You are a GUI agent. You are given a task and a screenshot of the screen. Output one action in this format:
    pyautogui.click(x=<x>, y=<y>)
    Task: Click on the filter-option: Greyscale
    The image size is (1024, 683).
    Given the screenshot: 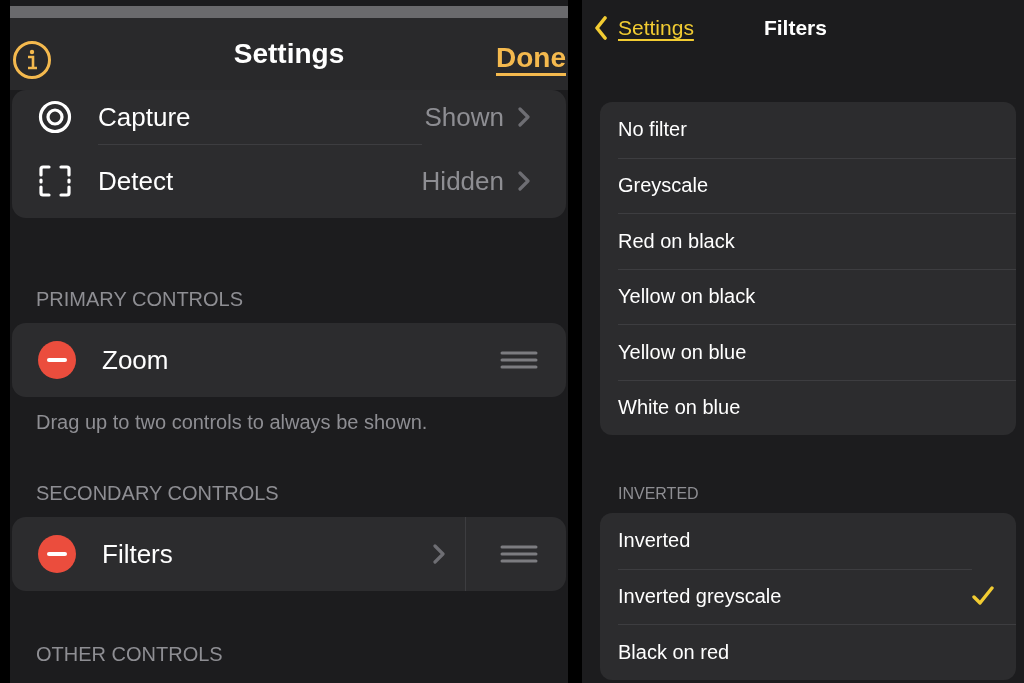 What is the action you would take?
    pyautogui.click(x=808, y=185)
    